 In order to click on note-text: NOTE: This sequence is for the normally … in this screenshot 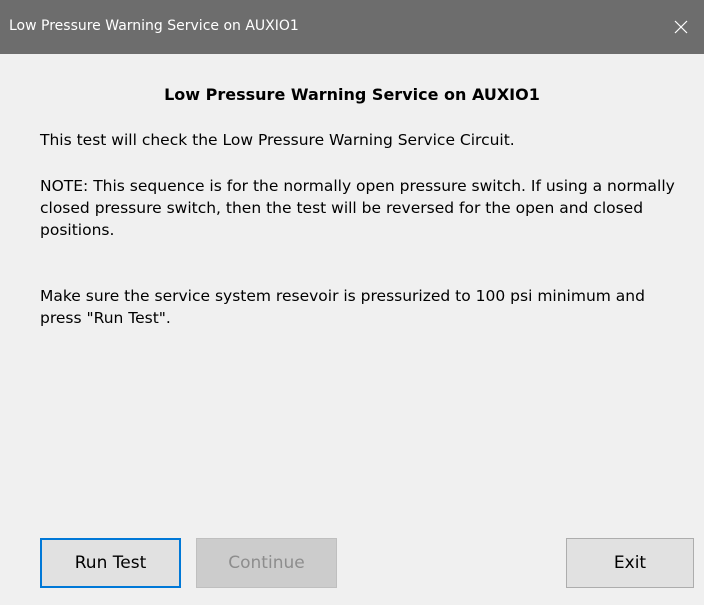, I will do `click(357, 208)`.